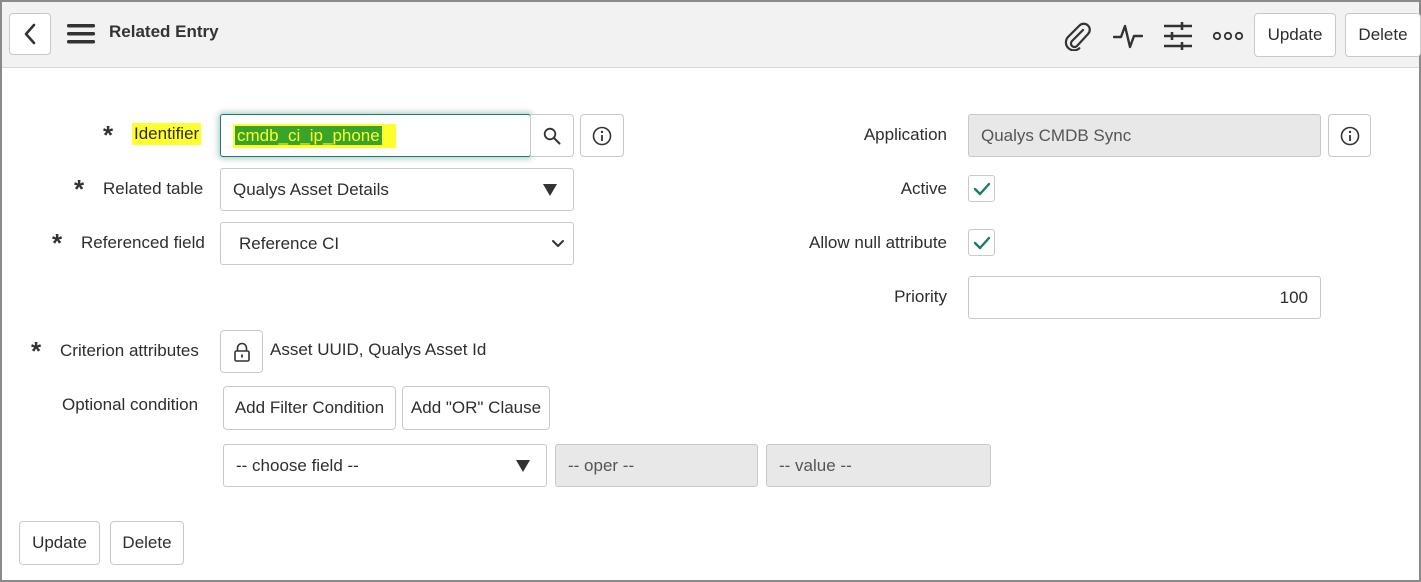 The width and height of the screenshot is (1421, 582). I want to click on application-info-button, so click(1349, 135).